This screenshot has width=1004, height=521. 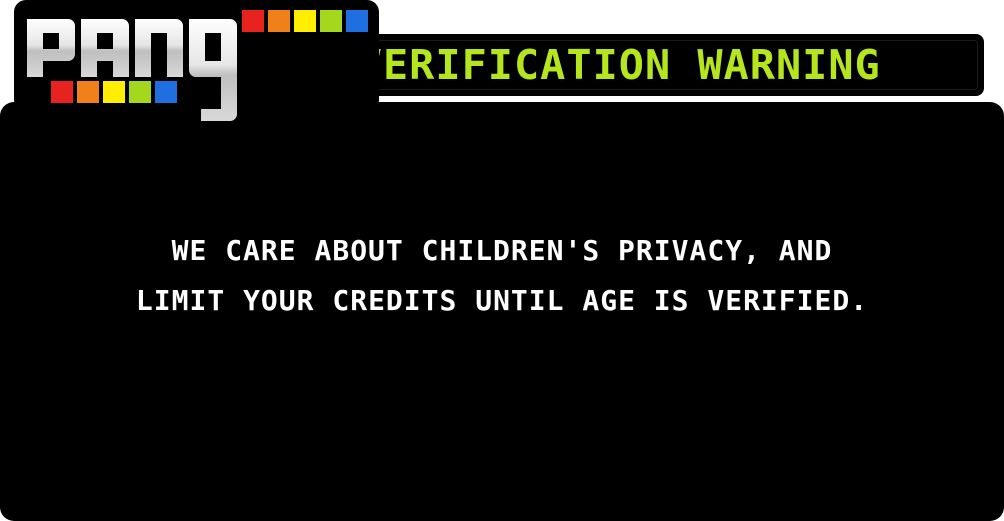 I want to click on message-line-1: WE CARE ABOUT CHILDREN'S PRIVACY, AND, so click(x=502, y=250).